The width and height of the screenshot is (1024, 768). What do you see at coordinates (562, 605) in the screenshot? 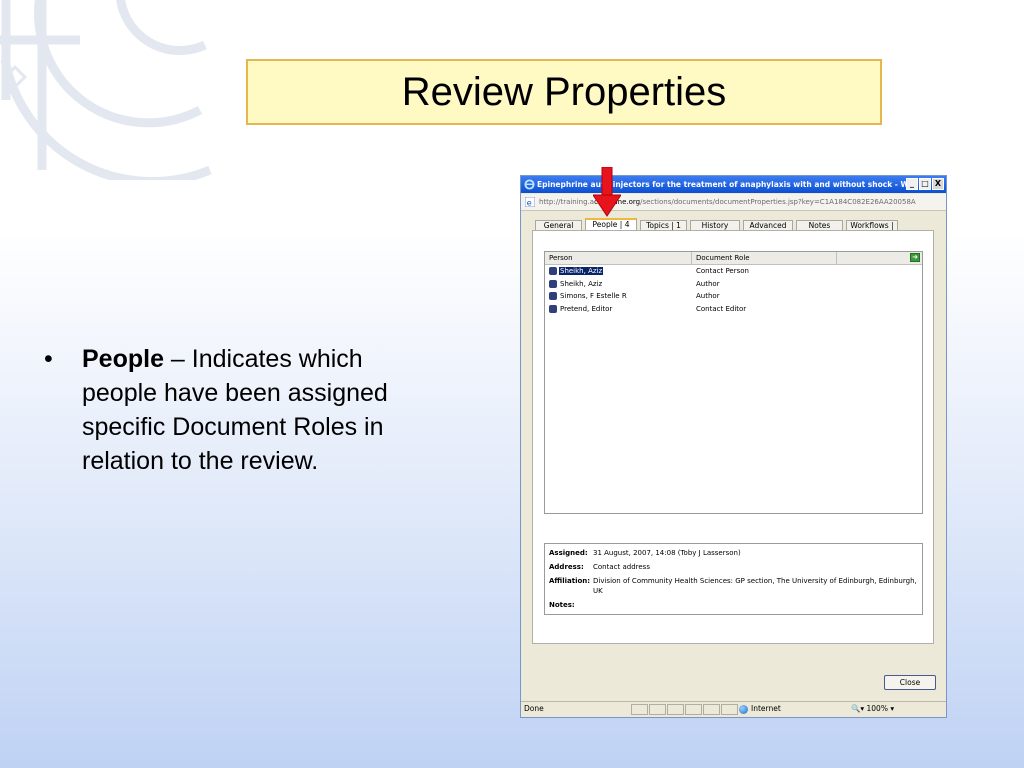
I see `detail-label: Notes:` at bounding box center [562, 605].